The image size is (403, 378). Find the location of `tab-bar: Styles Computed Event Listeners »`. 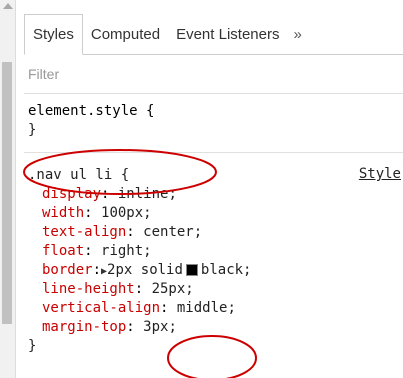

tab-bar: Styles Computed Event Listeners » is located at coordinates (213, 34).